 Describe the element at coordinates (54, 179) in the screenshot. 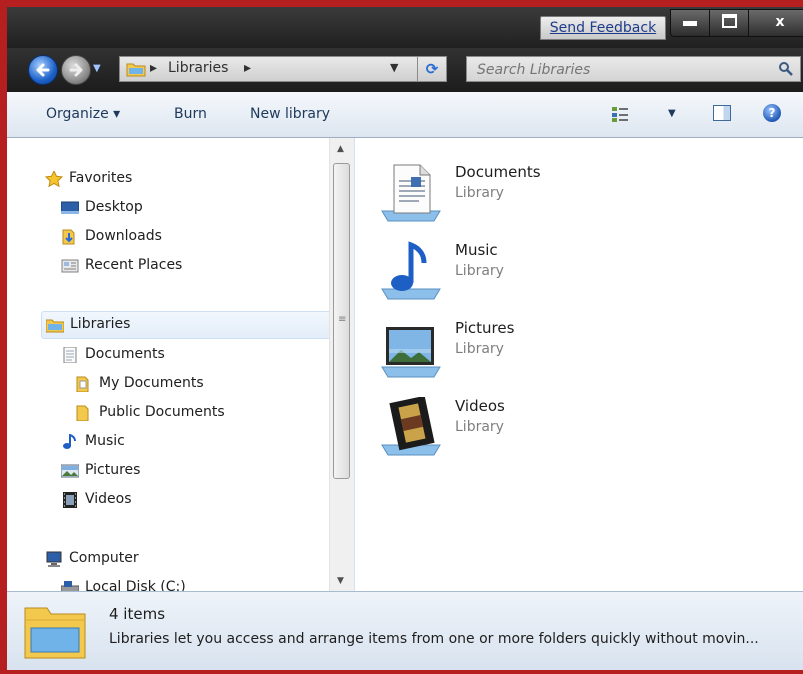

I see `star-icon` at that location.